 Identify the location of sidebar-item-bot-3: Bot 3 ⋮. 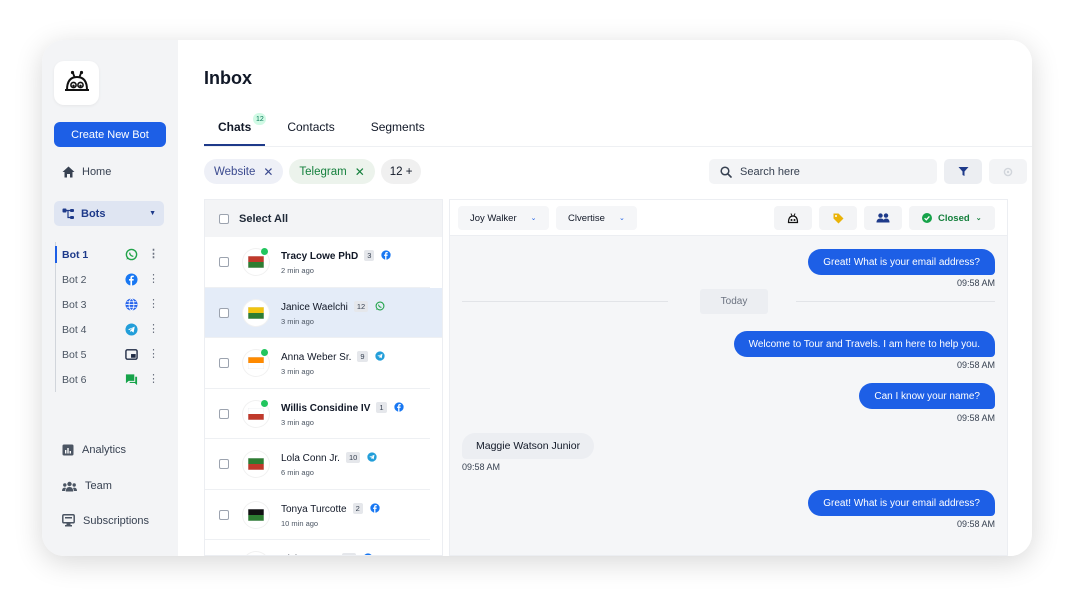
(107, 304).